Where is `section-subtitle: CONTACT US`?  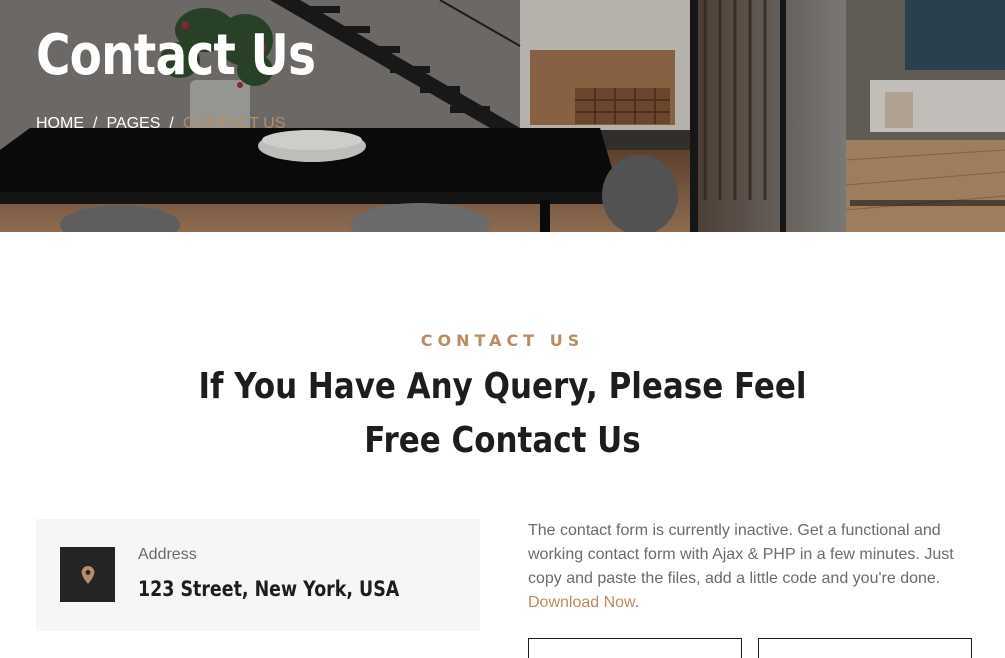
section-subtitle: CONTACT US is located at coordinates (502, 340).